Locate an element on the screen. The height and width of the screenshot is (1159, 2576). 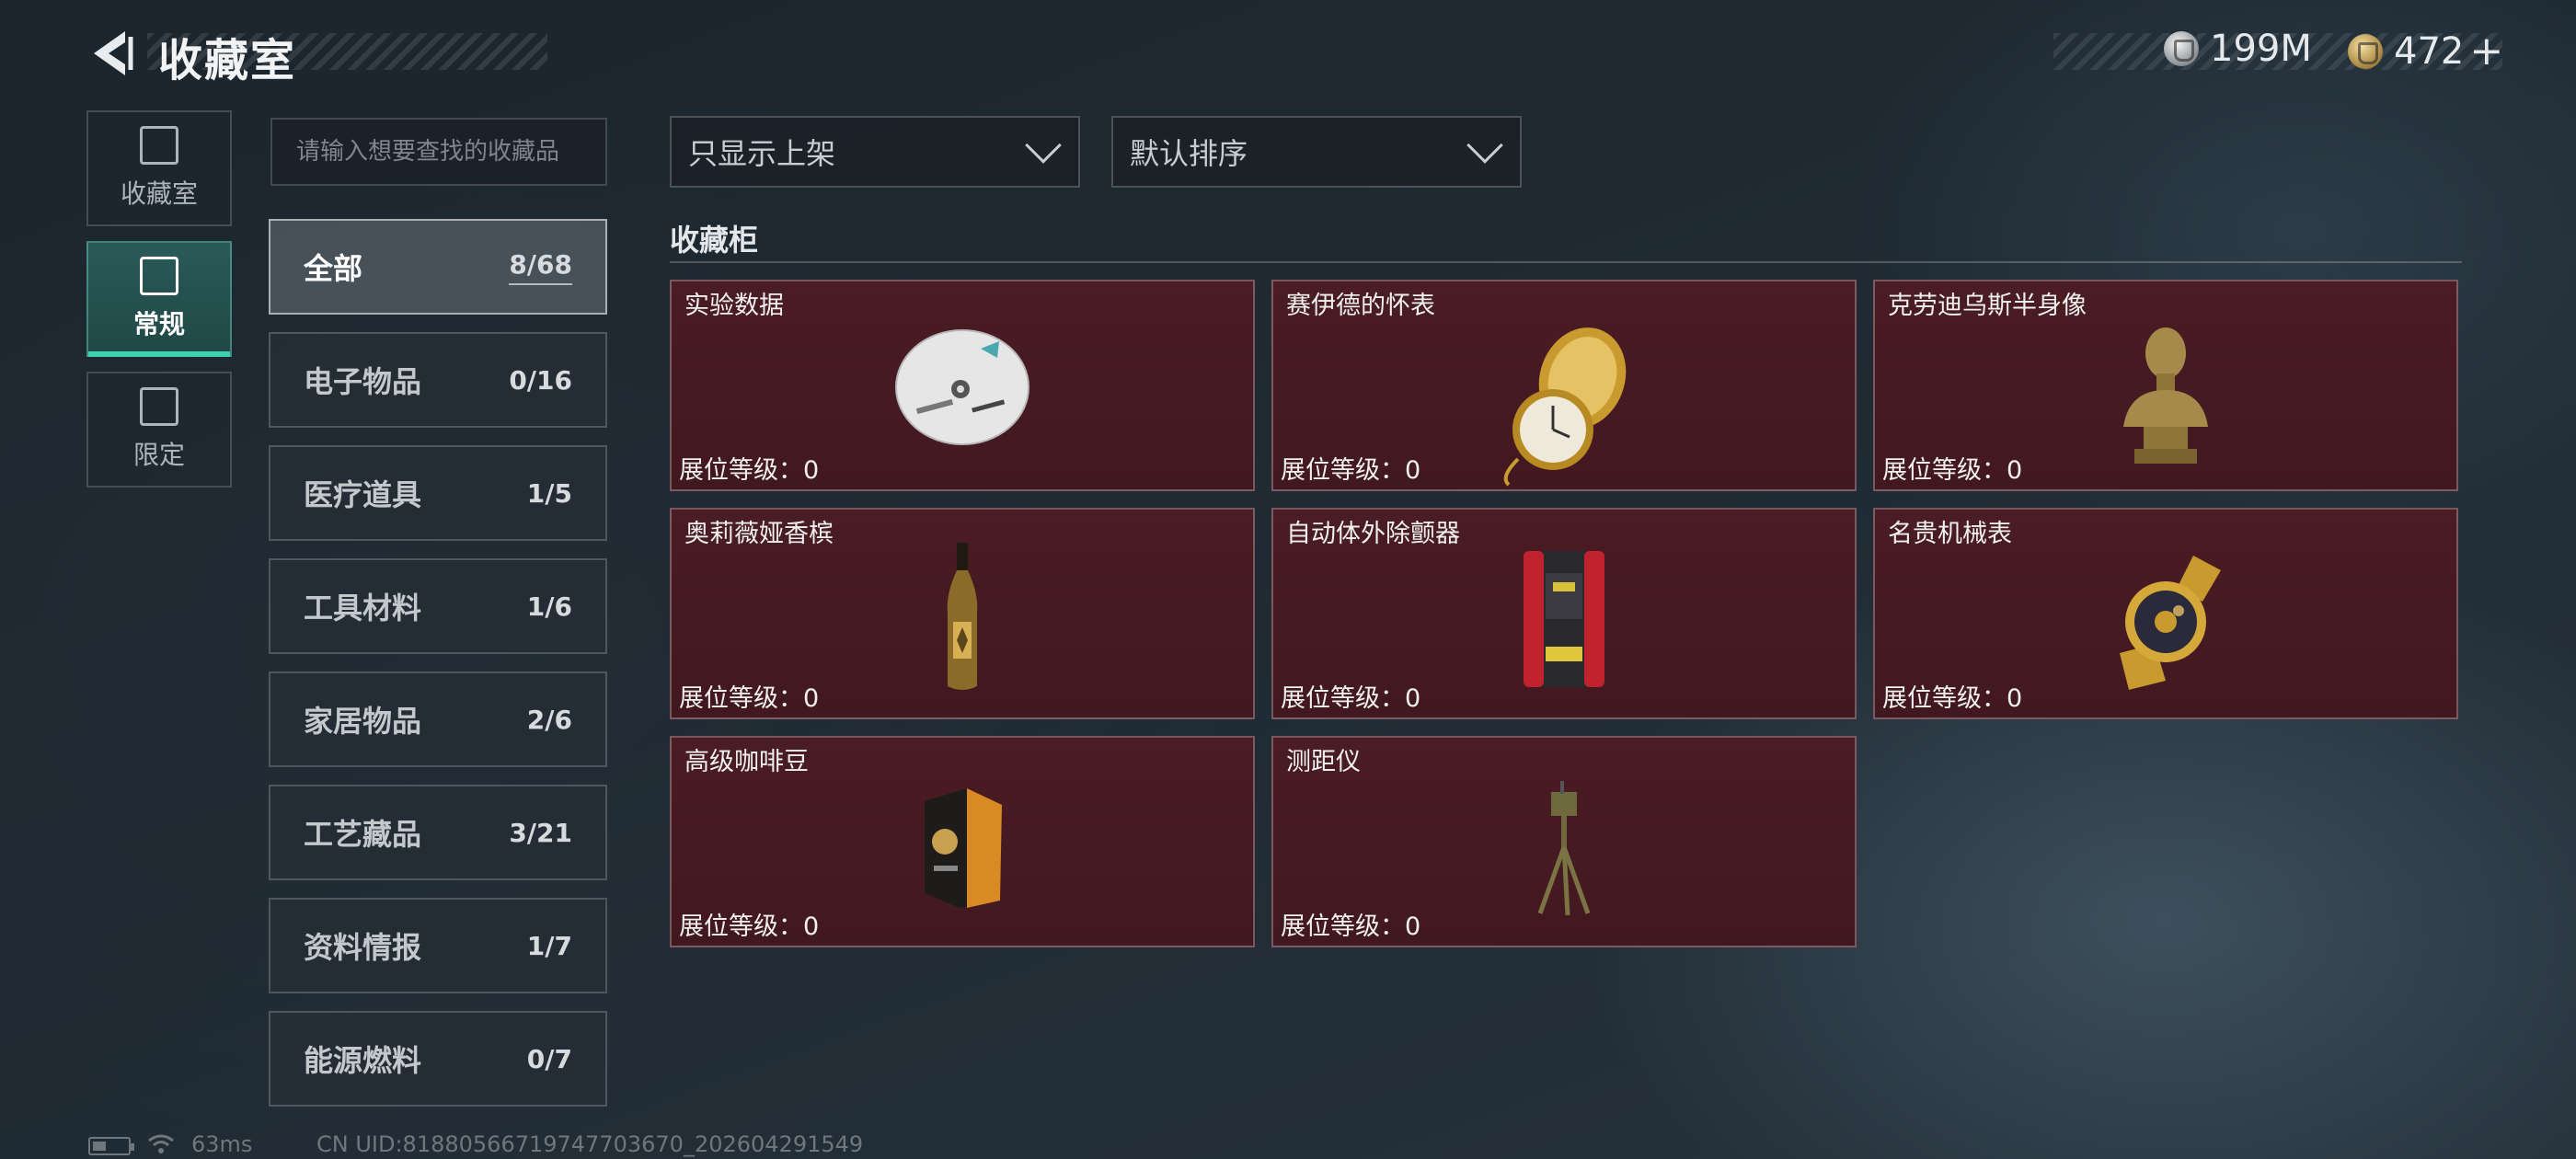
item-card: 实验数据 展位等级：0 is located at coordinates (962, 385).